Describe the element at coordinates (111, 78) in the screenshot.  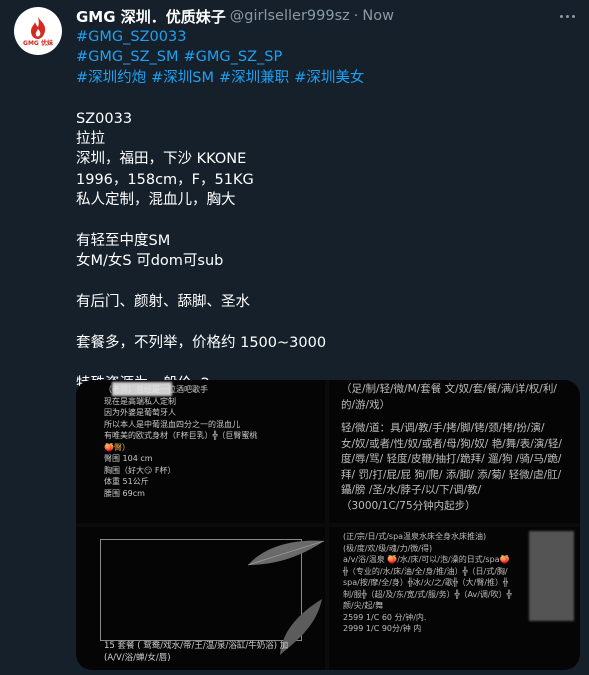
I see `hashtag-link: #深圳约炮` at that location.